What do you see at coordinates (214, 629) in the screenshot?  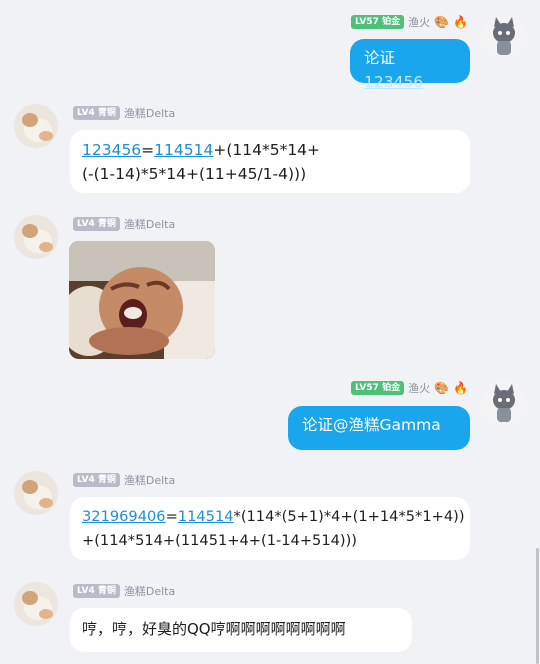 I see `message-text: 哼，哼，好臭的QQ哼啊啊啊啊啊啊啊啊` at bounding box center [214, 629].